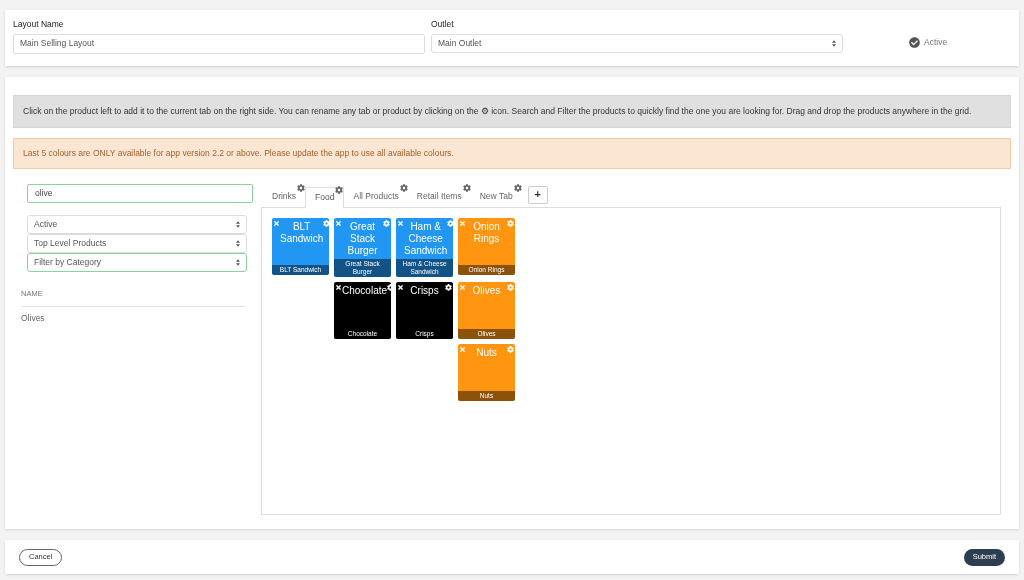  I want to click on field-label: Layout Name, so click(39, 24).